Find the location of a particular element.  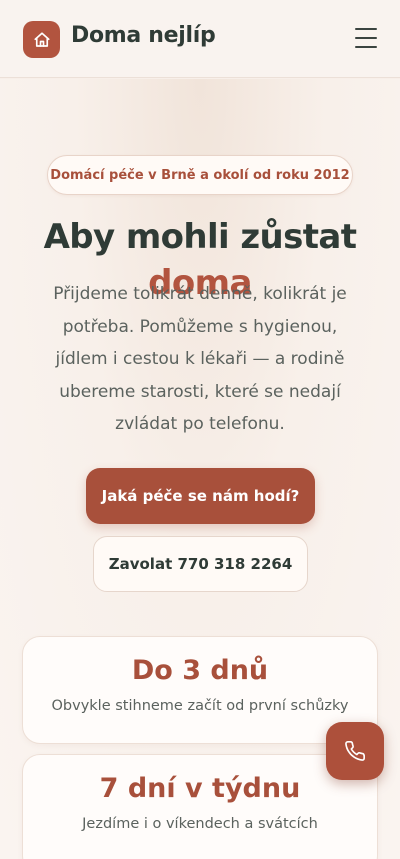

house-icon is located at coordinates (41, 39).